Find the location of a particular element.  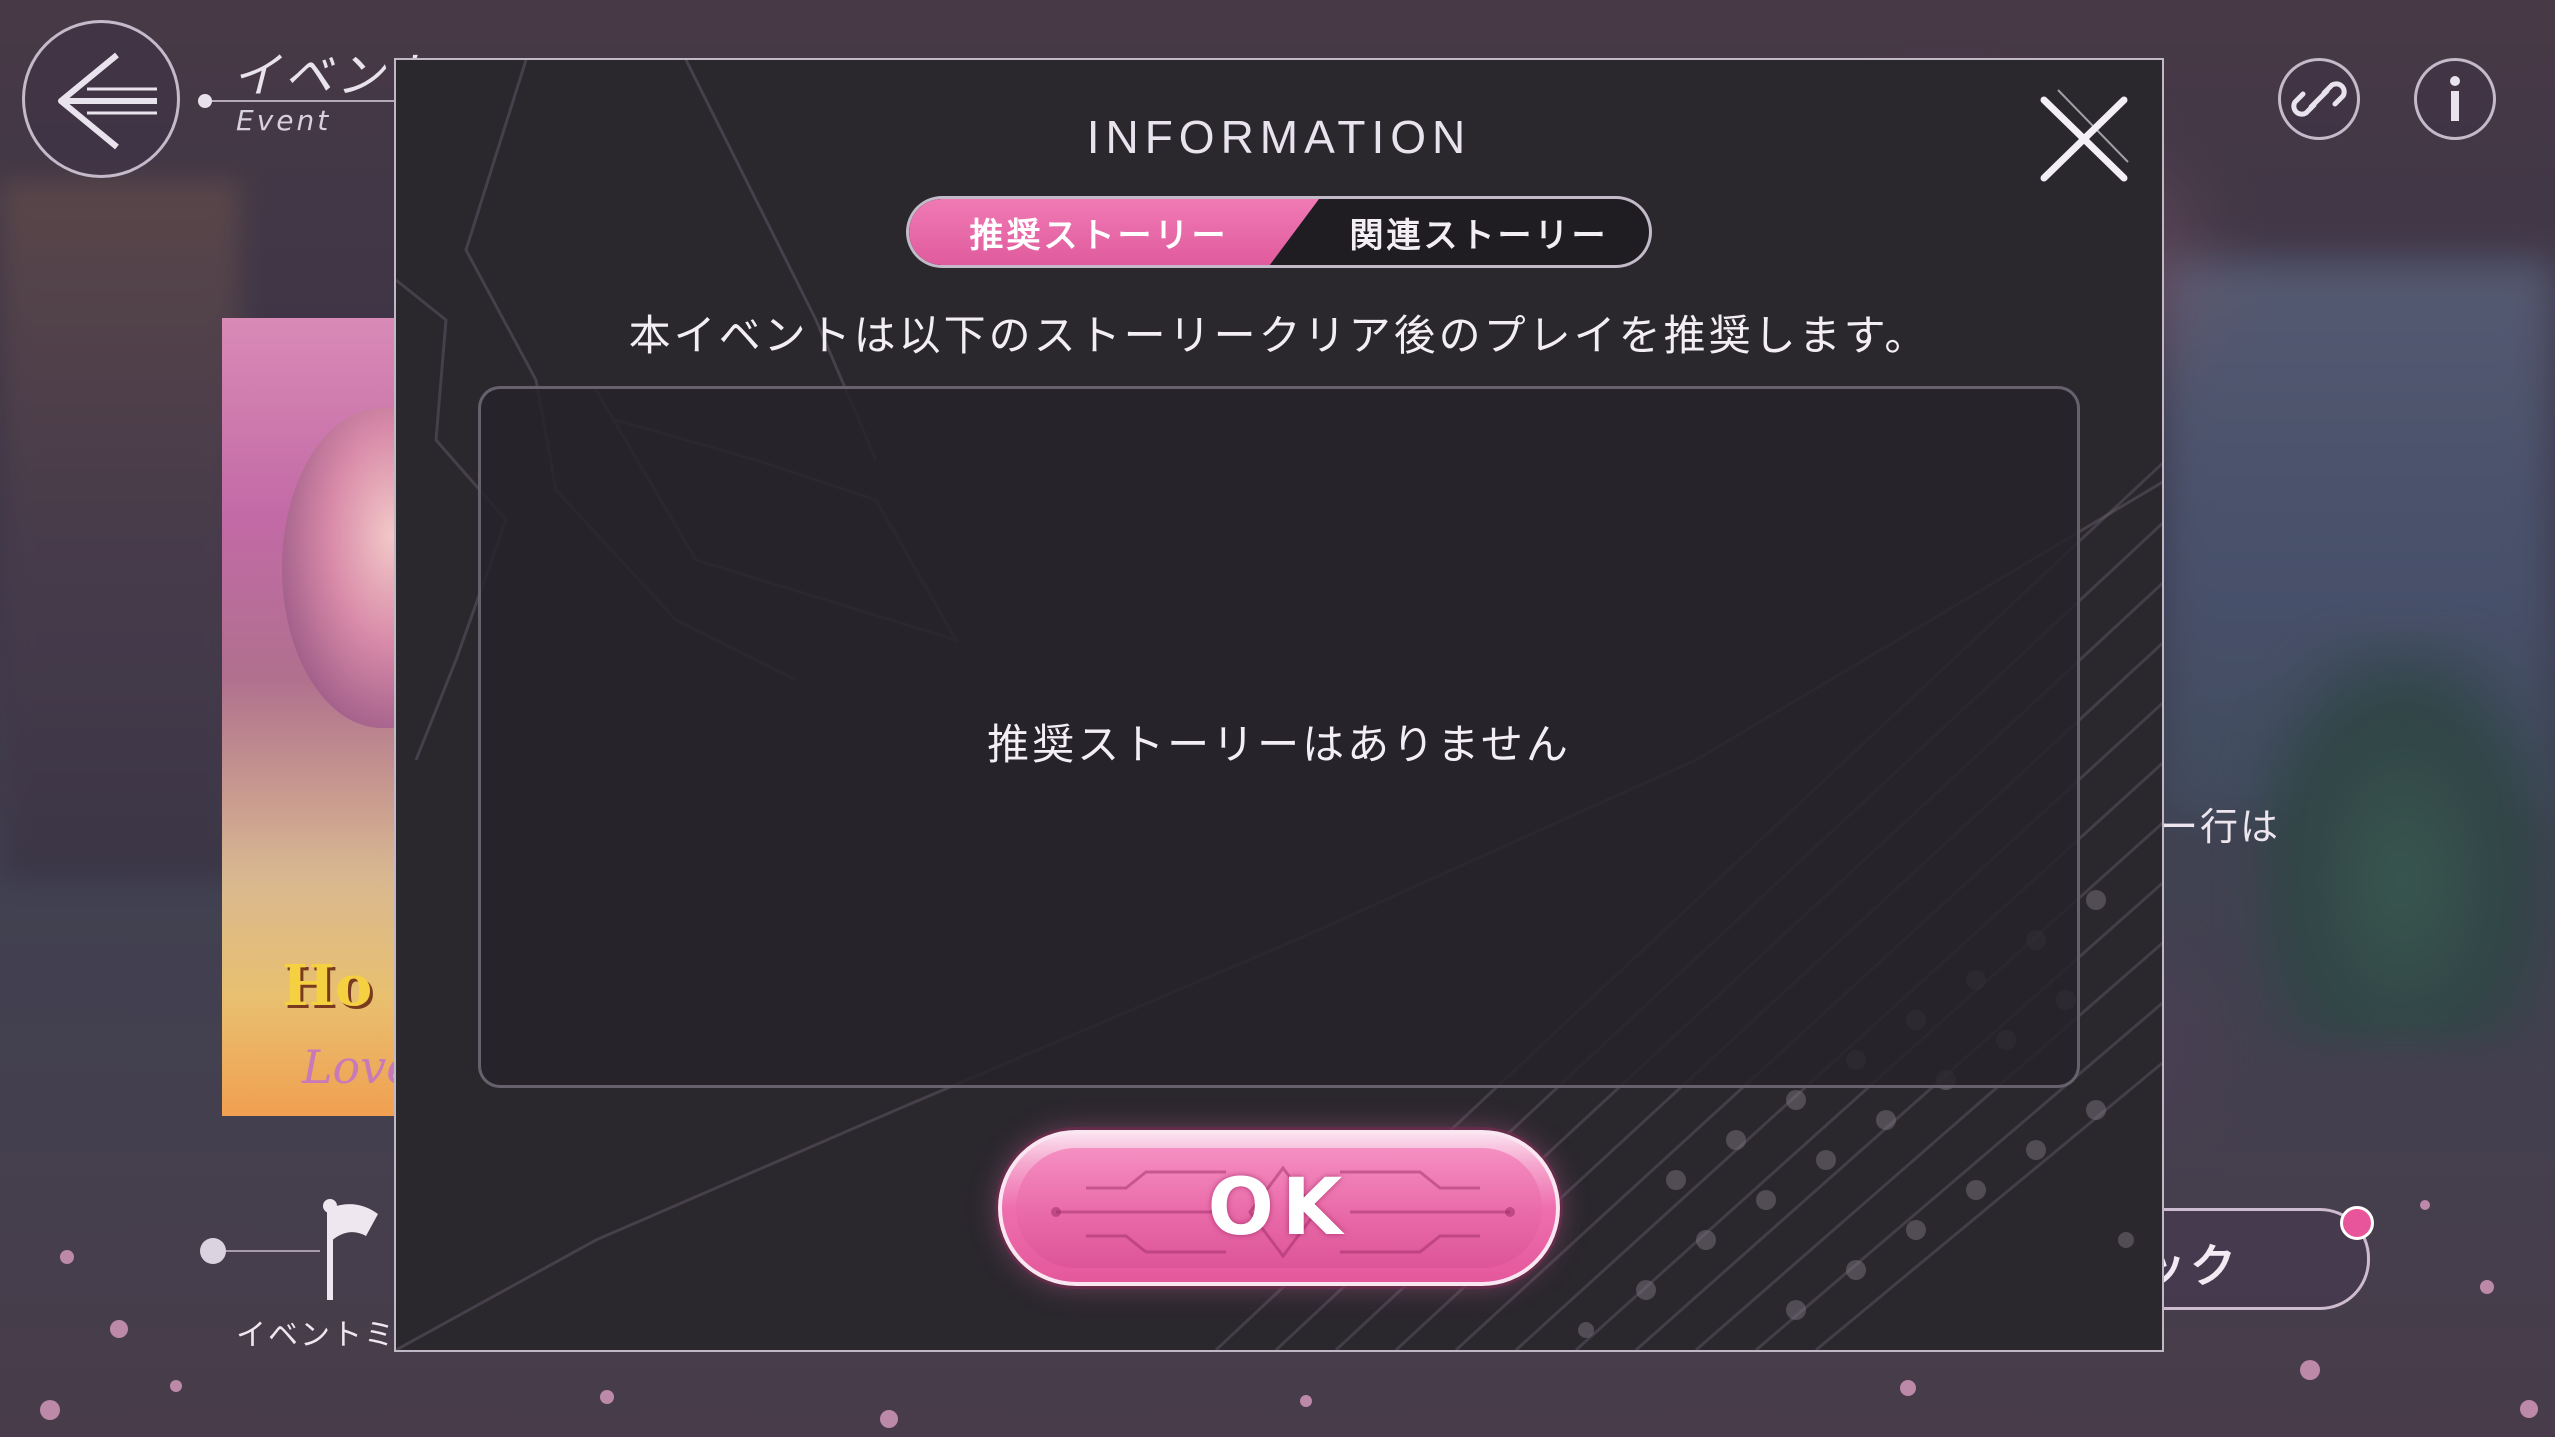

banner-logo: Ho is located at coordinates (327, 986).